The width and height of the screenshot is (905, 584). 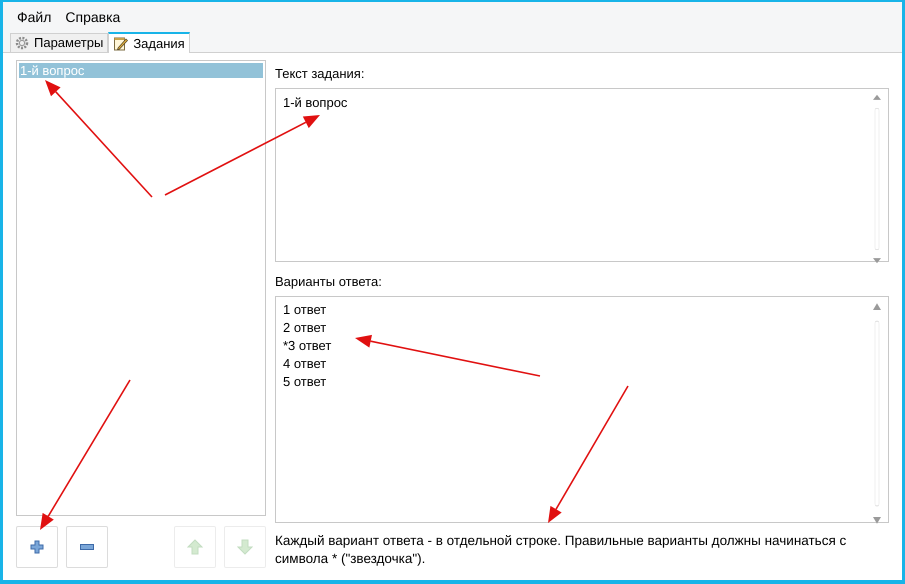 What do you see at coordinates (22, 43) in the screenshot?
I see `gear-icon` at bounding box center [22, 43].